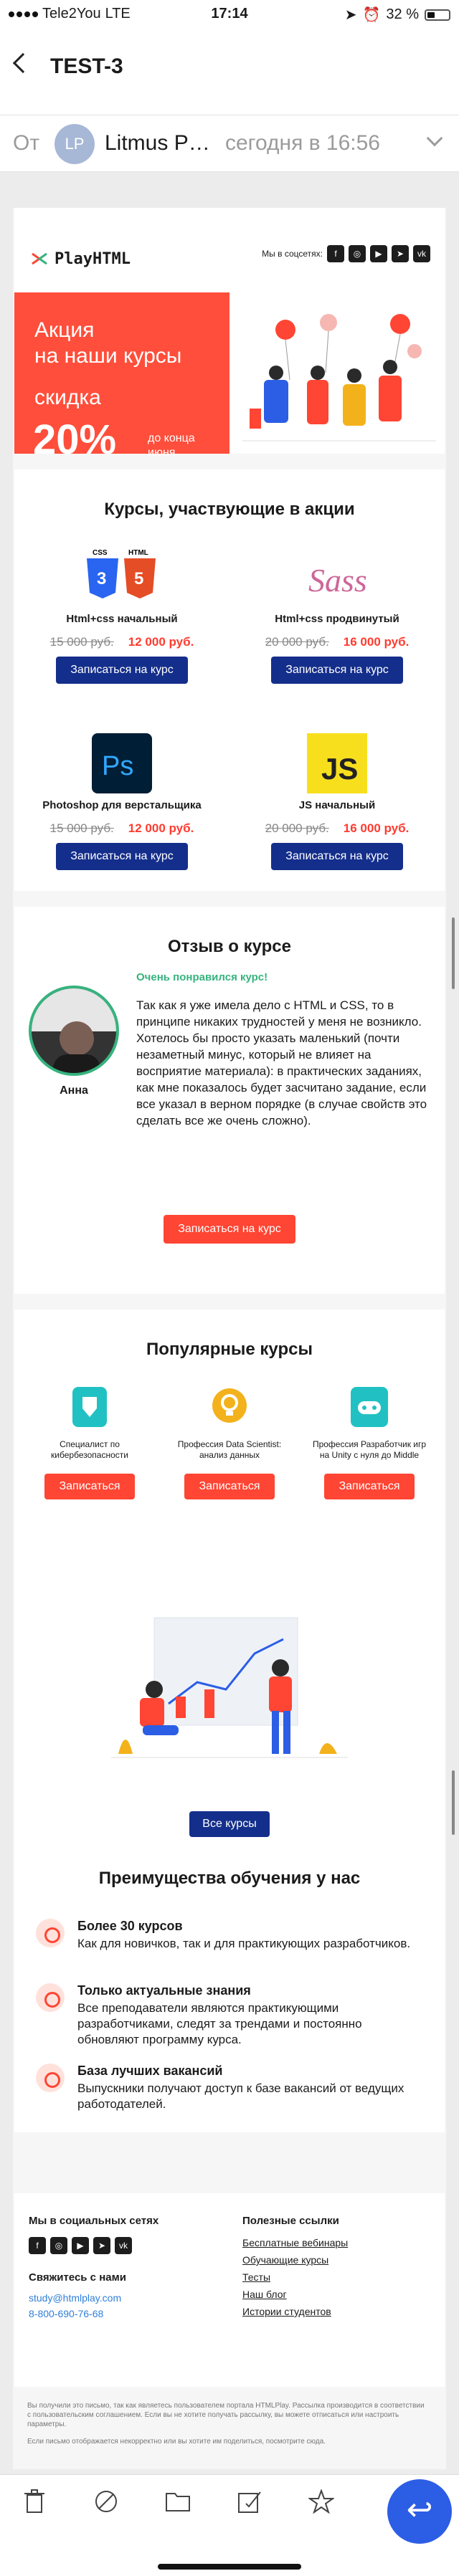  I want to click on popular-course-name: Специалист по кибербезопасности, so click(89, 1449).